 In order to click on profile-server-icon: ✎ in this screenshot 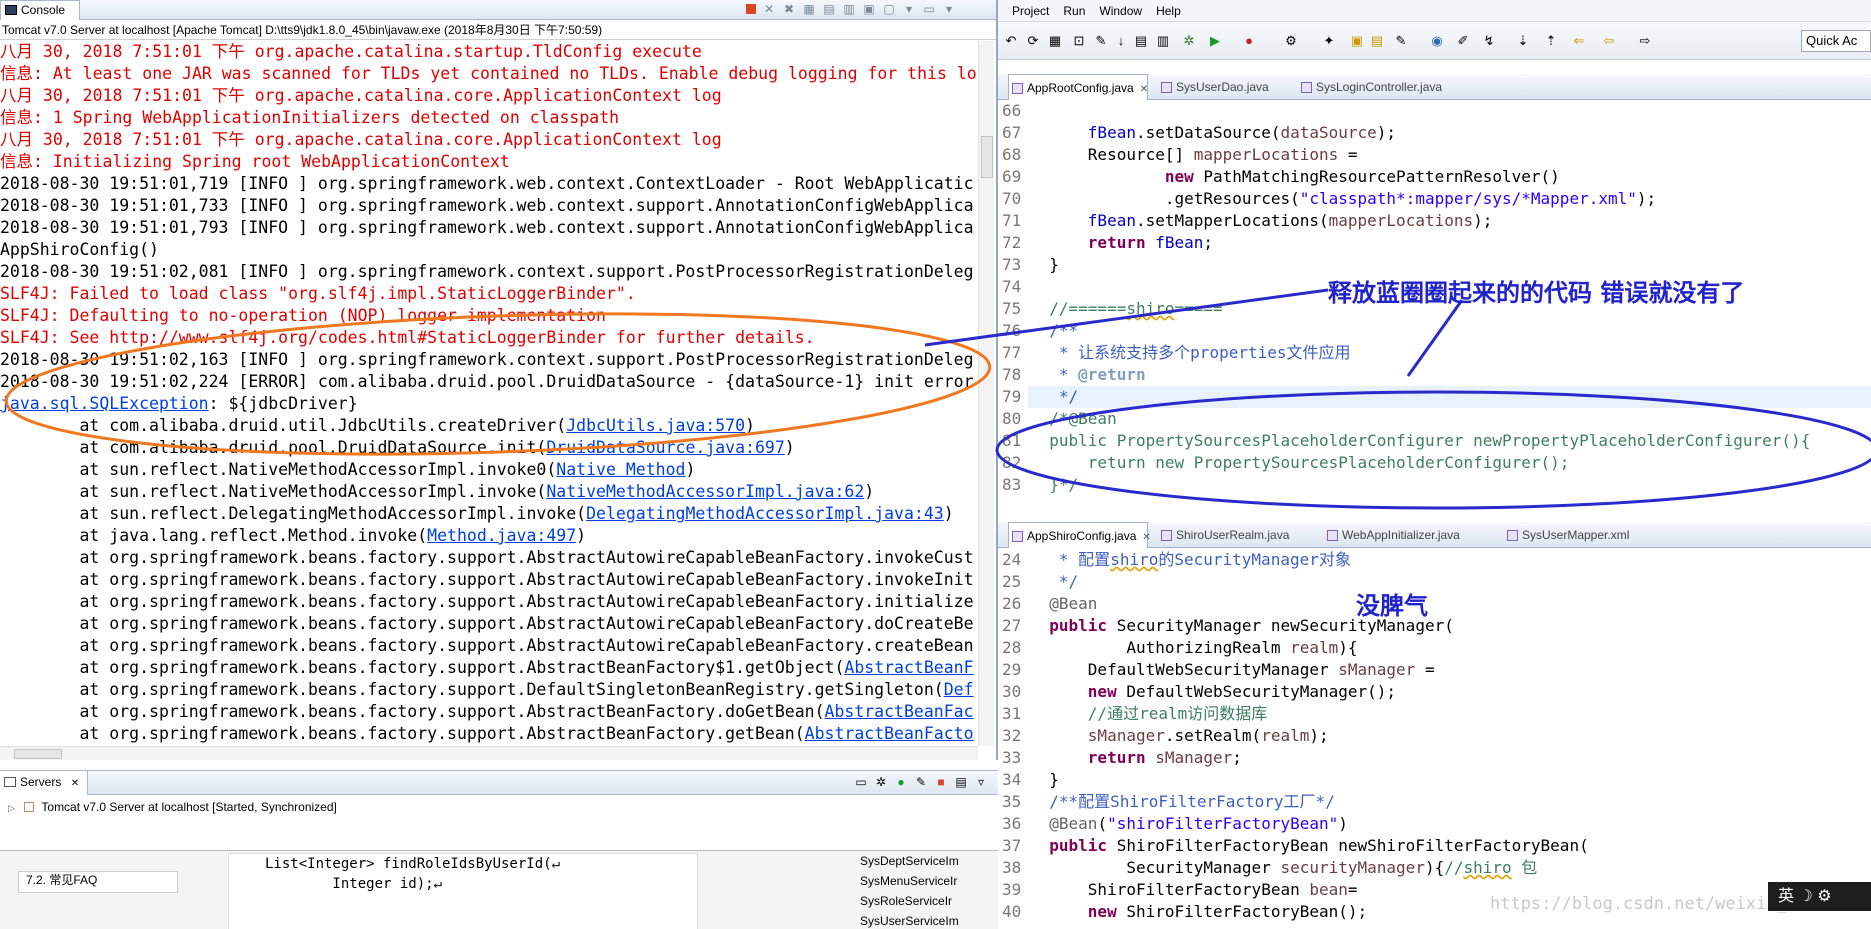, I will do `click(921, 782)`.